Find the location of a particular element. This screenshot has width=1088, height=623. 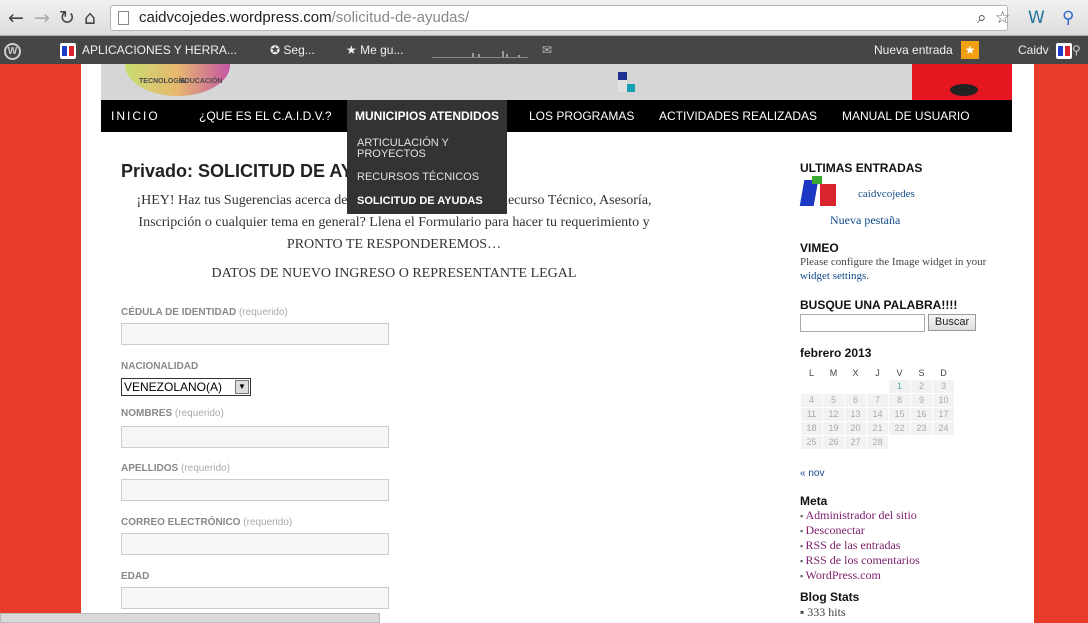

nav-inicio: INICIO is located at coordinates (135, 116).